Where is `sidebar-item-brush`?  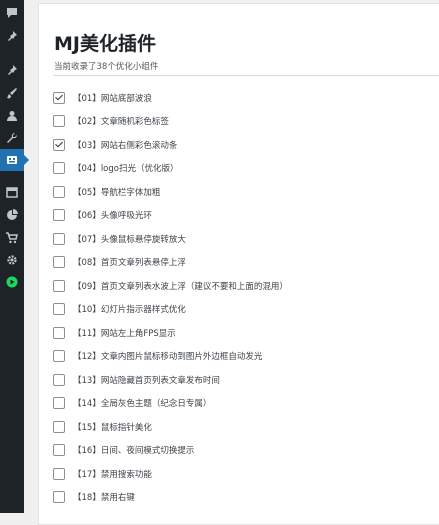 sidebar-item-brush is located at coordinates (12, 93).